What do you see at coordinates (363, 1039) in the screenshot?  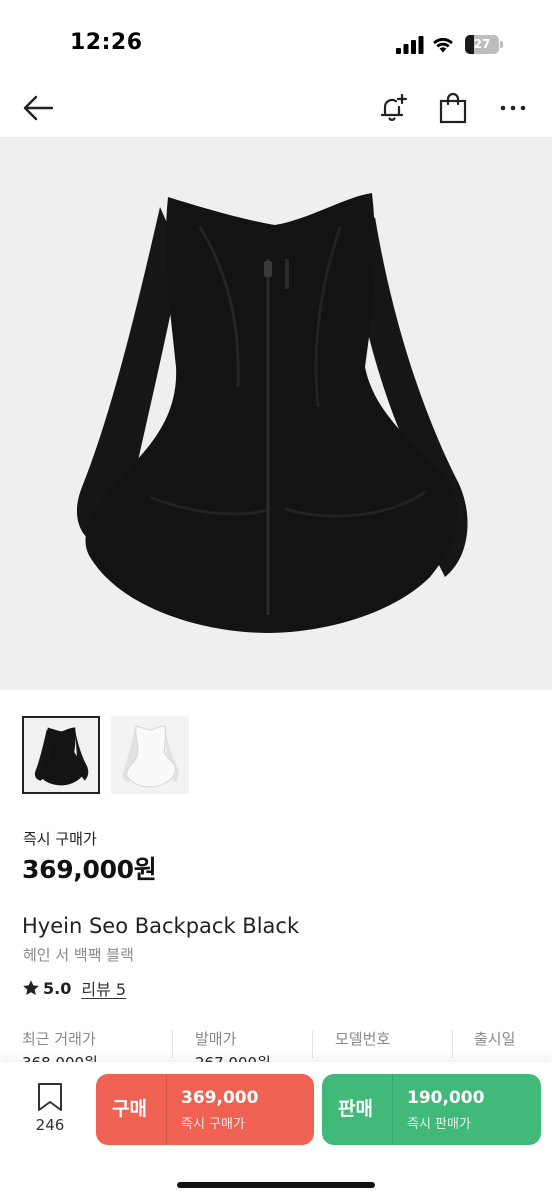 I see `info-label: 모델번호` at bounding box center [363, 1039].